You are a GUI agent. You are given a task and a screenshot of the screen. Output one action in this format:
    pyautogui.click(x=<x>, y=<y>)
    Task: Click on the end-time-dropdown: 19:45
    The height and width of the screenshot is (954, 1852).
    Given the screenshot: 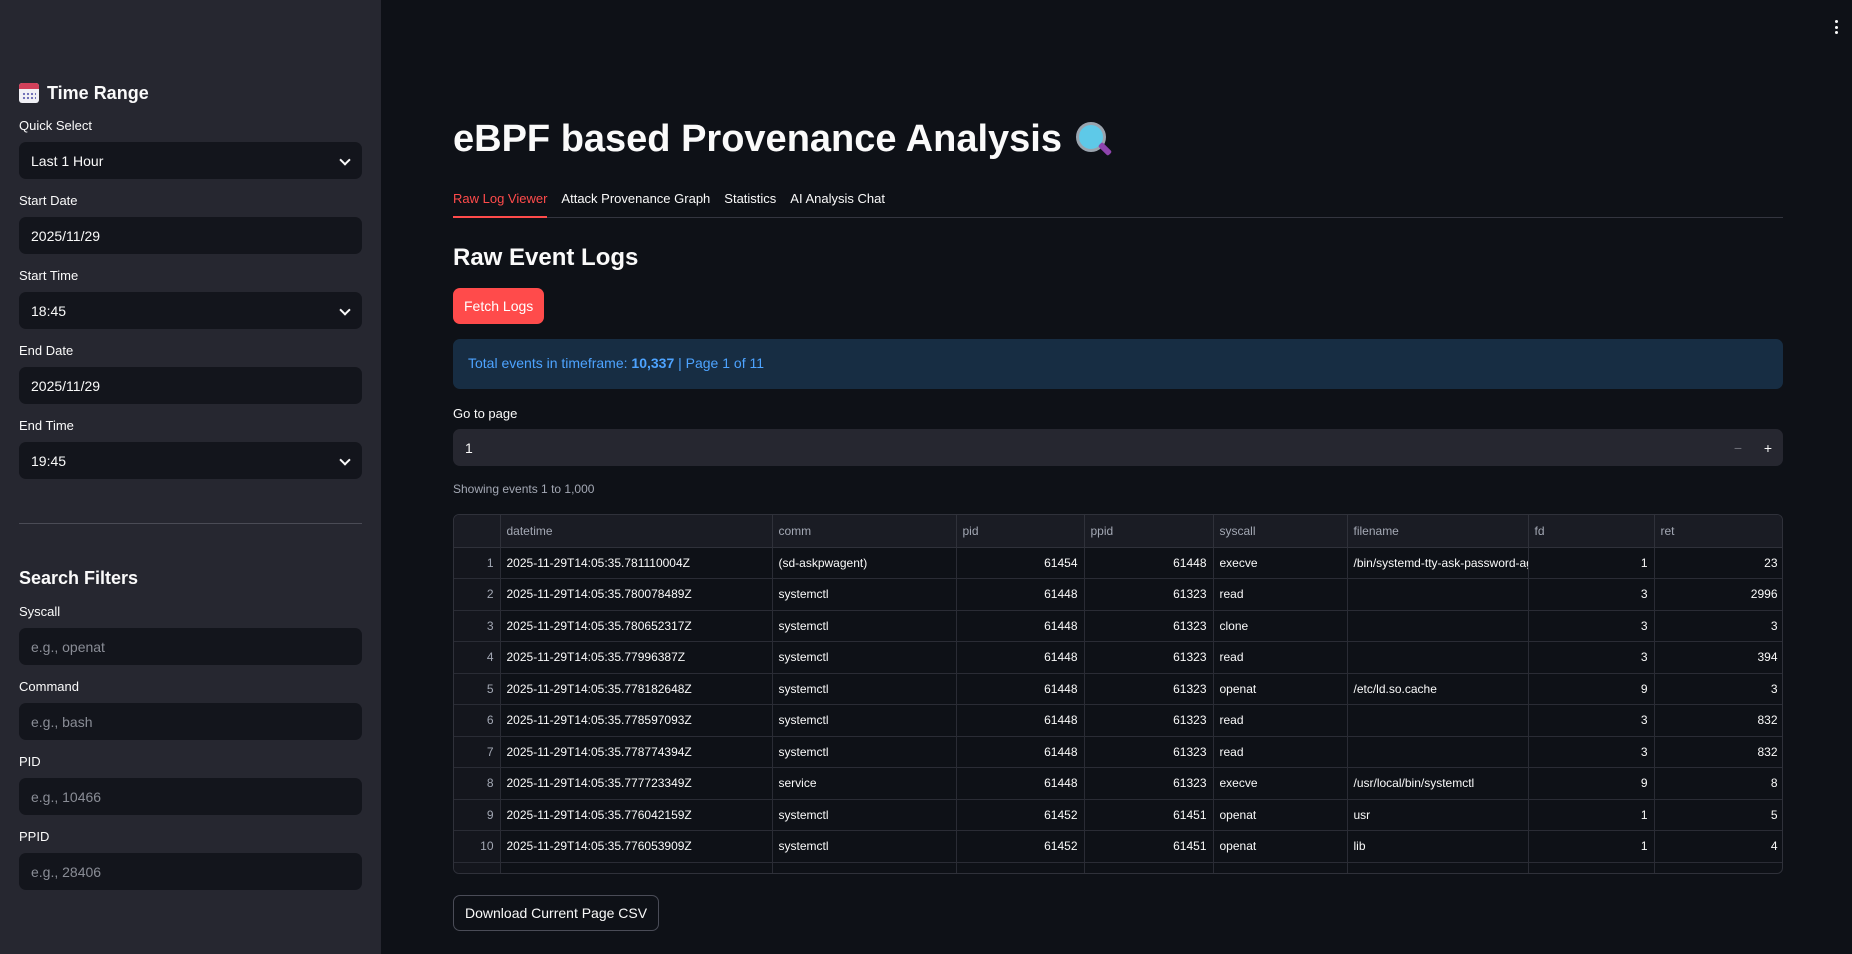 What is the action you would take?
    pyautogui.click(x=190, y=460)
    